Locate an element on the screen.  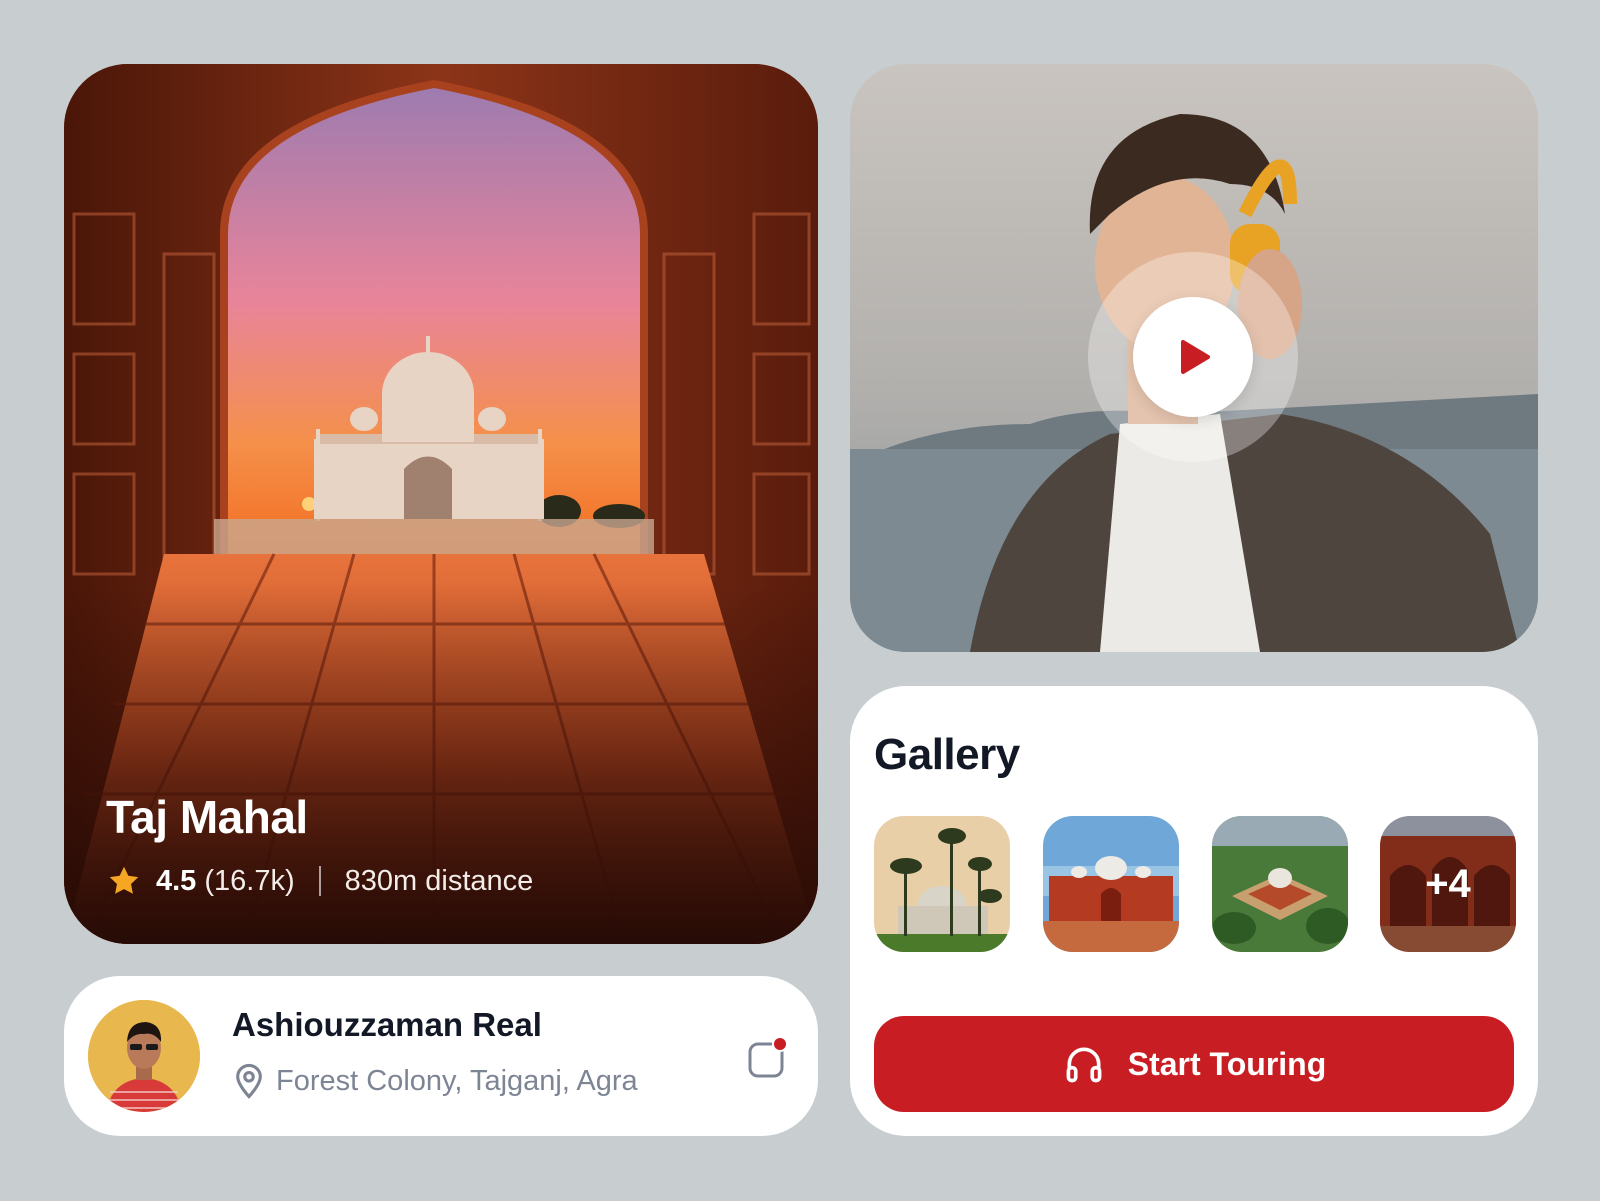
divider is located at coordinates (319, 881).